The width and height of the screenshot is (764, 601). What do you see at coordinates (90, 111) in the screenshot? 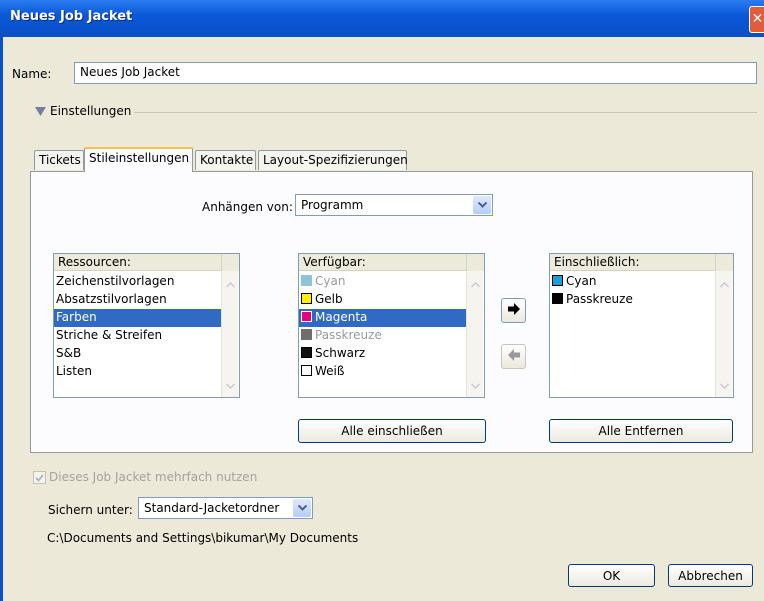
I see `settings-group-label: Einstellungen` at bounding box center [90, 111].